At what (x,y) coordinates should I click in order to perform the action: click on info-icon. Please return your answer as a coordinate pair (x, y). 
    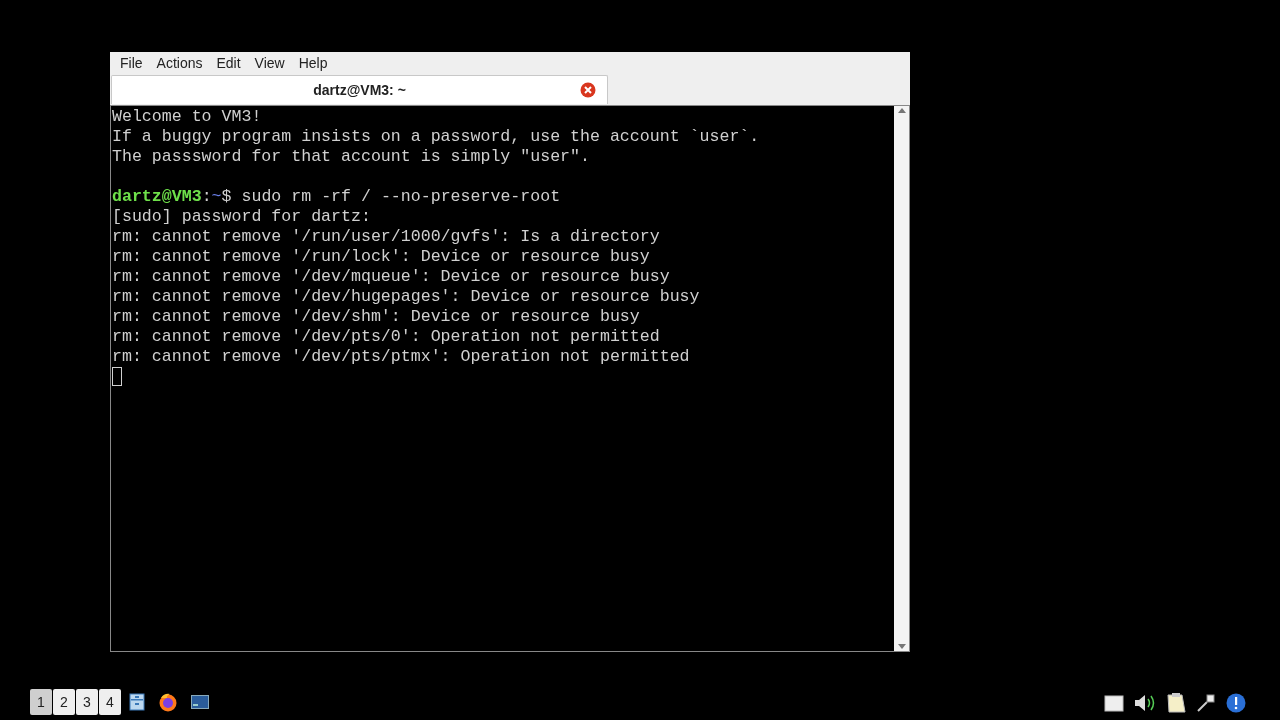
    Looking at the image, I should click on (1236, 703).